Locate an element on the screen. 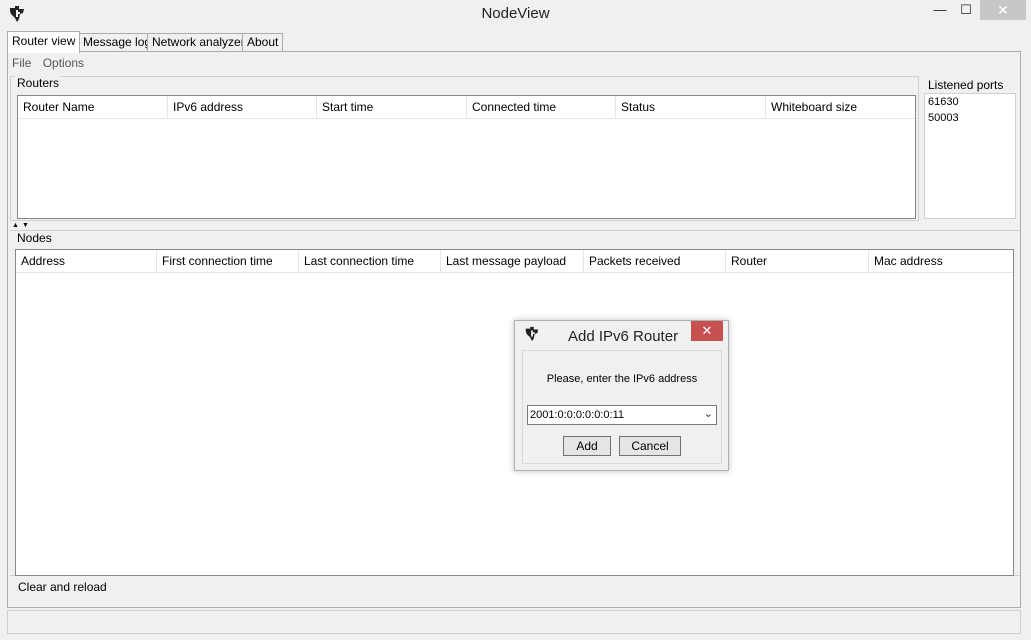 This screenshot has width=1031, height=640. column-first-connection-time: First connection time is located at coordinates (228, 261).